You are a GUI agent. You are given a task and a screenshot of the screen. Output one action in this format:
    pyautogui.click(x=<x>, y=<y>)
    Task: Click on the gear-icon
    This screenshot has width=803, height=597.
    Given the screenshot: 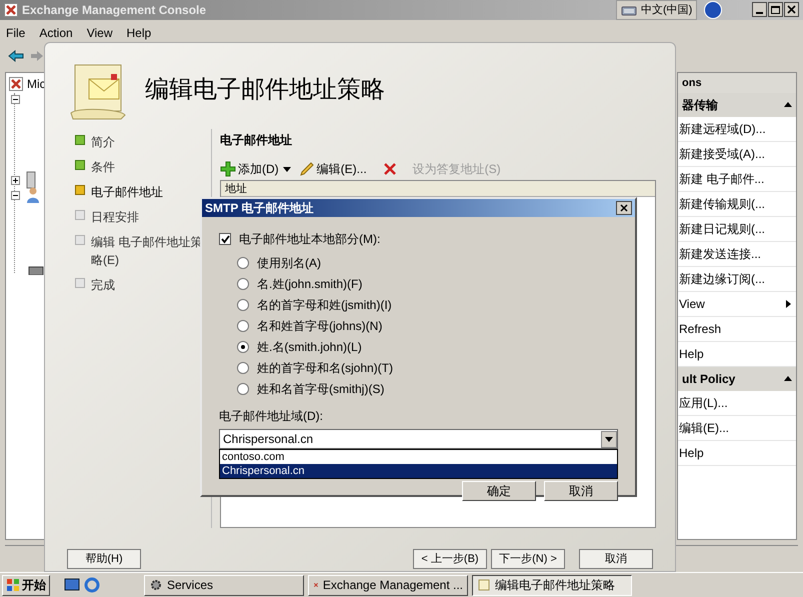 What is the action you would take?
    pyautogui.click(x=156, y=585)
    